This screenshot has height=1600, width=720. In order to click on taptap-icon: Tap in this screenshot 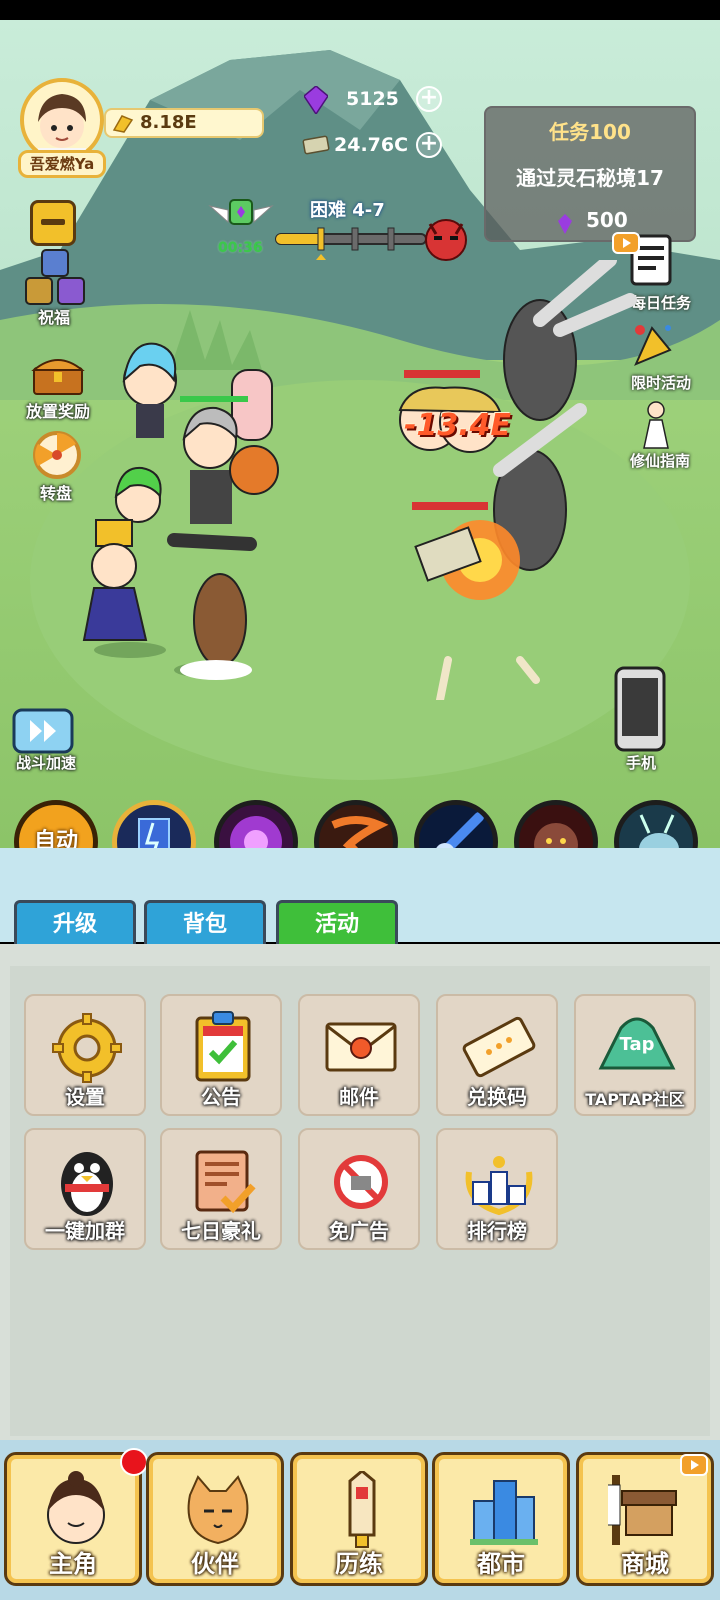, I will do `click(637, 1043)`.